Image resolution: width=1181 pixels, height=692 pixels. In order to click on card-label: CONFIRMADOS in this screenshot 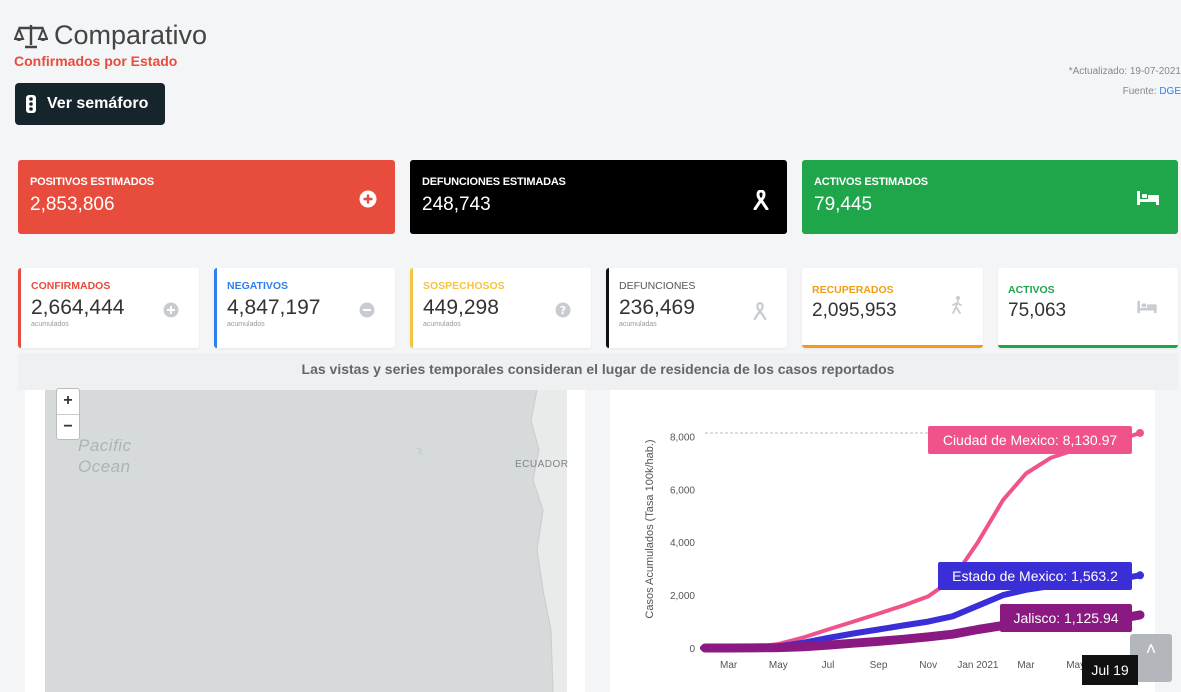, I will do `click(71, 286)`.